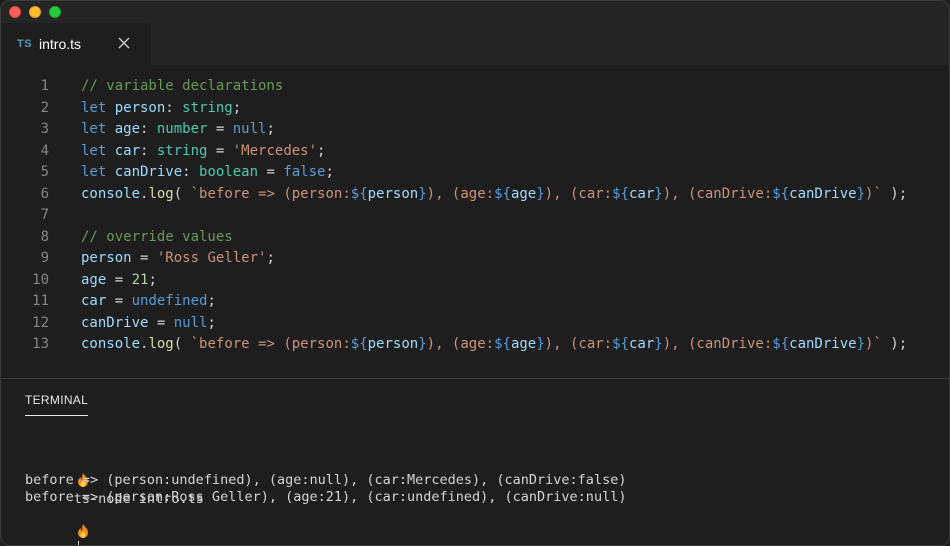  Describe the element at coordinates (275, 150) in the screenshot. I see `code-token: 'Mercedes'` at that location.